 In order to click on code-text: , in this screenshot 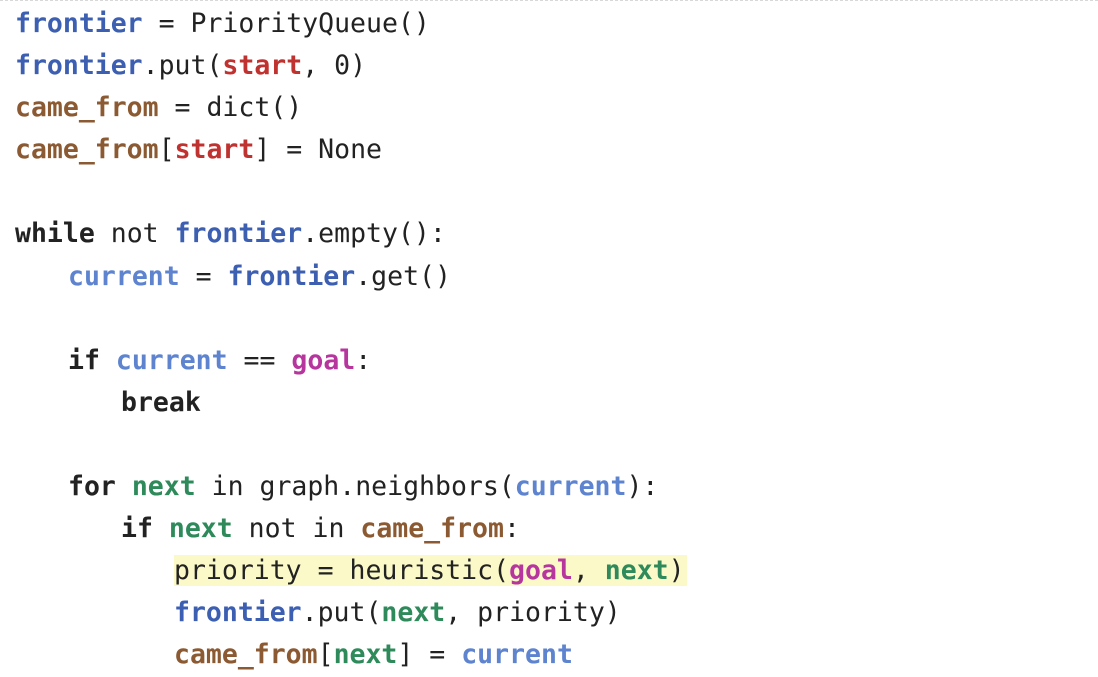, I will do `click(588, 571)`.